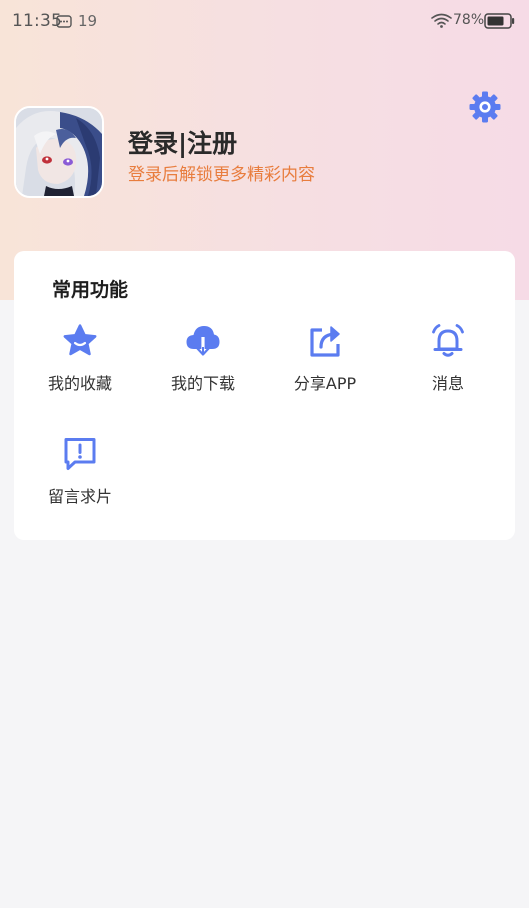 The width and height of the screenshot is (529, 908). What do you see at coordinates (88, 21) in the screenshot?
I see `notification-count: 19` at bounding box center [88, 21].